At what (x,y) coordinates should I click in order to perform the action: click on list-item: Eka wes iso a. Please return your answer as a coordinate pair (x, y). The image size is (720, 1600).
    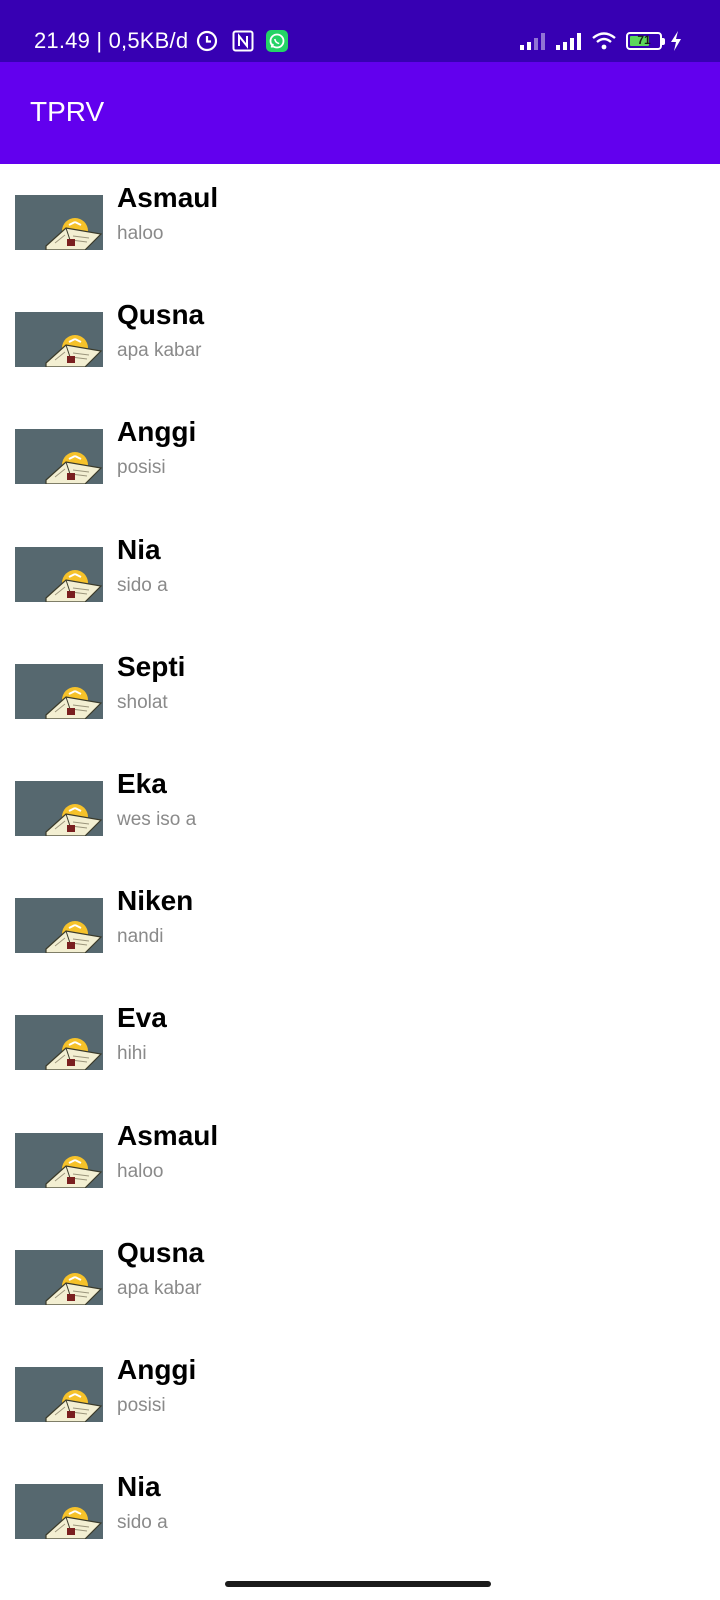
    Looking at the image, I should click on (360, 808).